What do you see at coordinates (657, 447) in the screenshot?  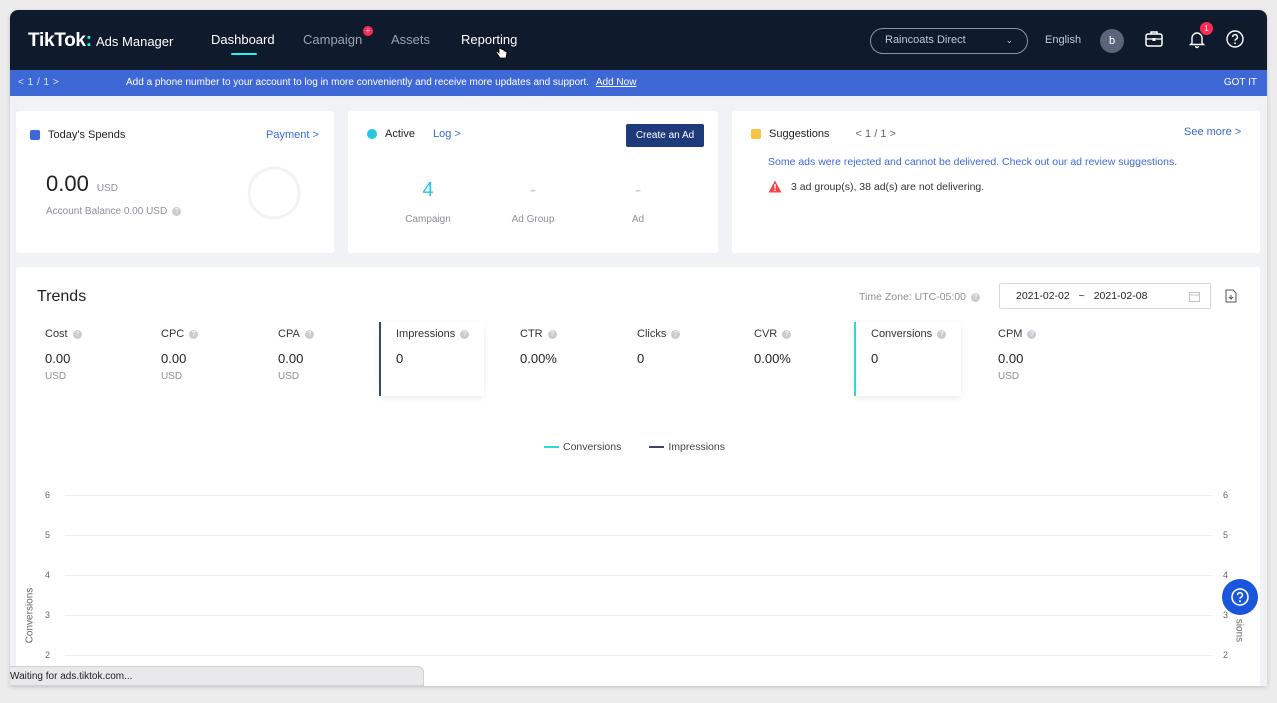 I see `legend-impressions-swatch` at bounding box center [657, 447].